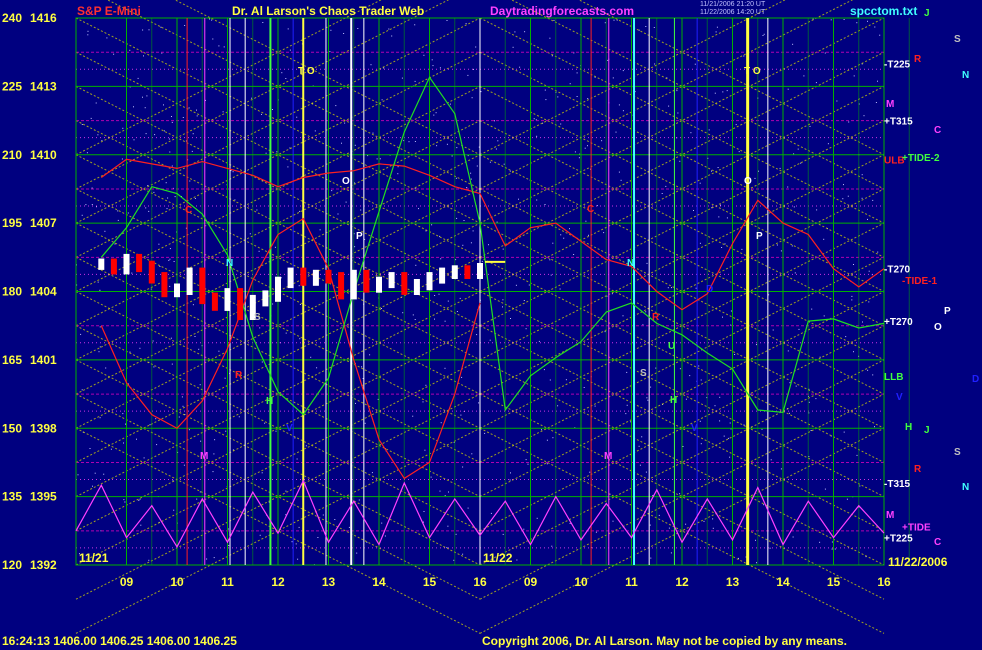  What do you see at coordinates (884, 582) in the screenshot?
I see `x-tick: 16` at bounding box center [884, 582].